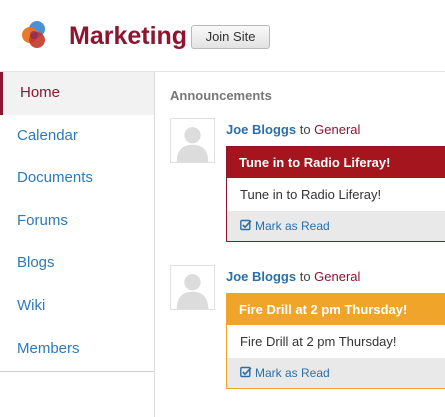  Describe the element at coordinates (336, 309) in the screenshot. I see `announcement-headline: Fire Drill at 2 pm Thursday!` at that location.